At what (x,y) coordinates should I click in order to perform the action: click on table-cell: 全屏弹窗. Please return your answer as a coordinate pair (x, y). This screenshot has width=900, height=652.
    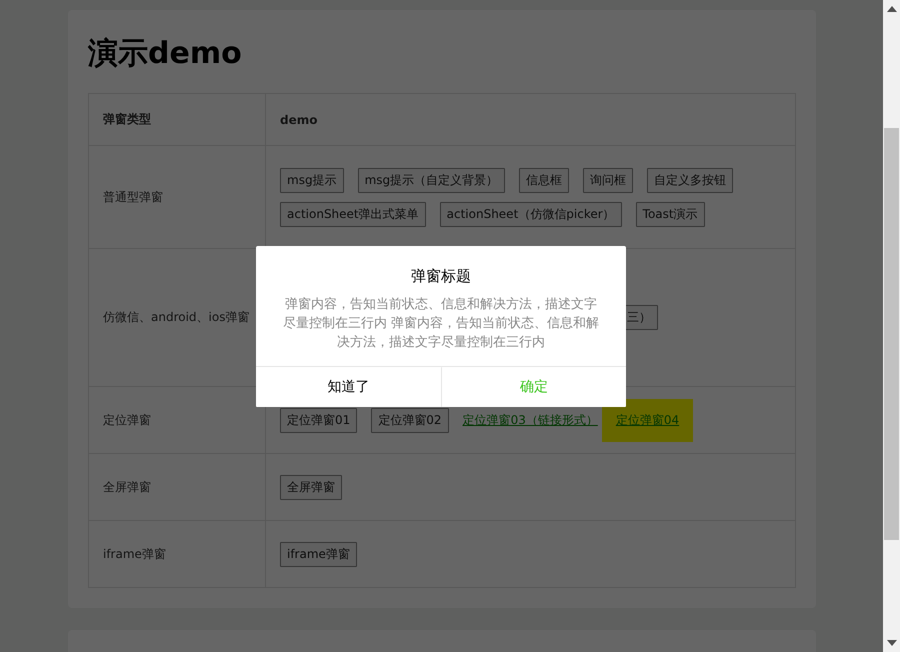
    Looking at the image, I should click on (177, 487).